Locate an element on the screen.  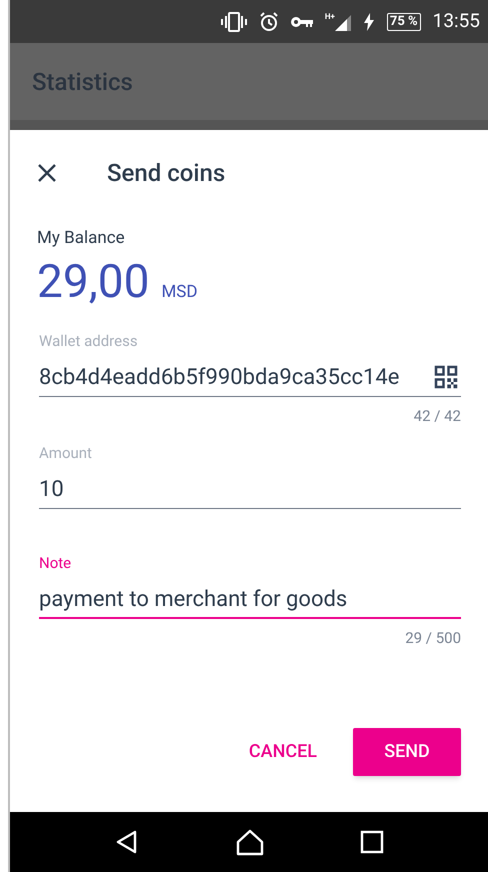
input-field: 10 is located at coordinates (250, 490).